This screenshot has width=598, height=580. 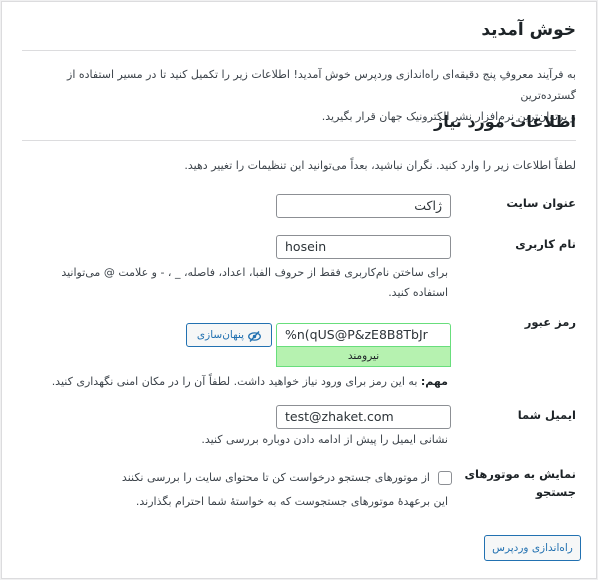 I want to click on required-info-heading: اطلاعات مورد نیاز, so click(x=505, y=121).